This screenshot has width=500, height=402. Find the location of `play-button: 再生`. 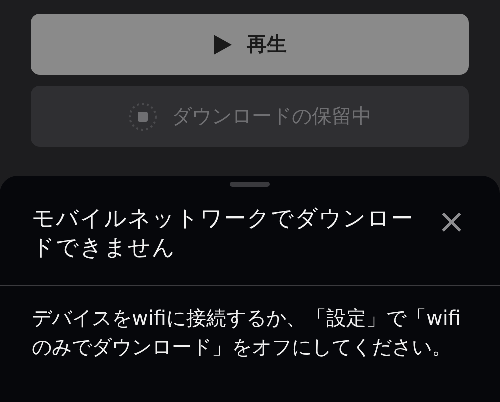

play-button: 再生 is located at coordinates (250, 44).